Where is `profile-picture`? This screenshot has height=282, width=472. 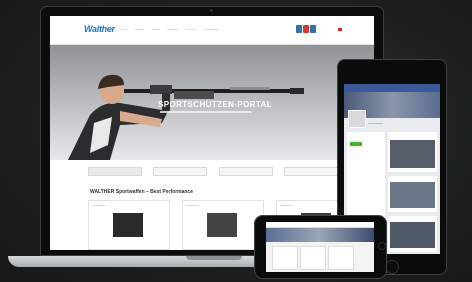 profile-picture is located at coordinates (357, 119).